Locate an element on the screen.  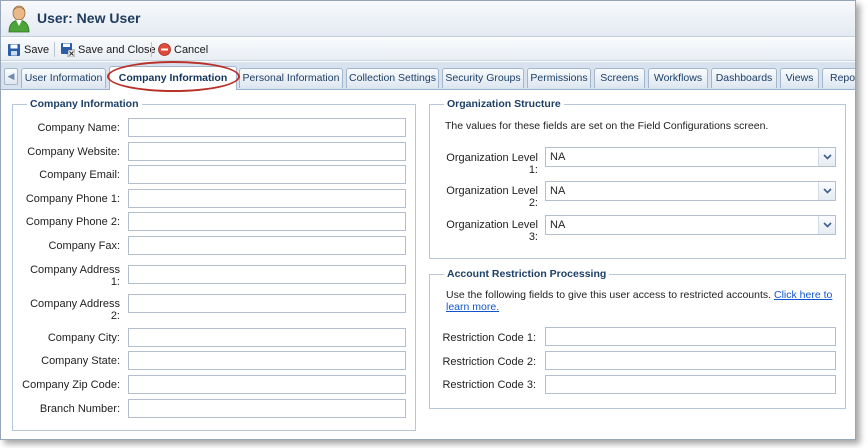
organization-level-3-select: NA is located at coordinates (690, 225).